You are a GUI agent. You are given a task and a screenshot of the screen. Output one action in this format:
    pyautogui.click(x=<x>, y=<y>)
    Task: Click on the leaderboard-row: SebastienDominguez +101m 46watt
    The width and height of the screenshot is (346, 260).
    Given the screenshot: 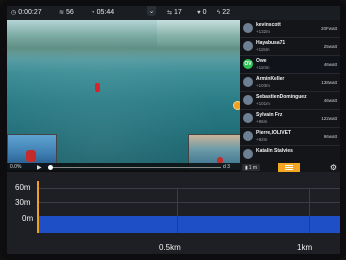 What is the action you would take?
    pyautogui.click(x=290, y=101)
    